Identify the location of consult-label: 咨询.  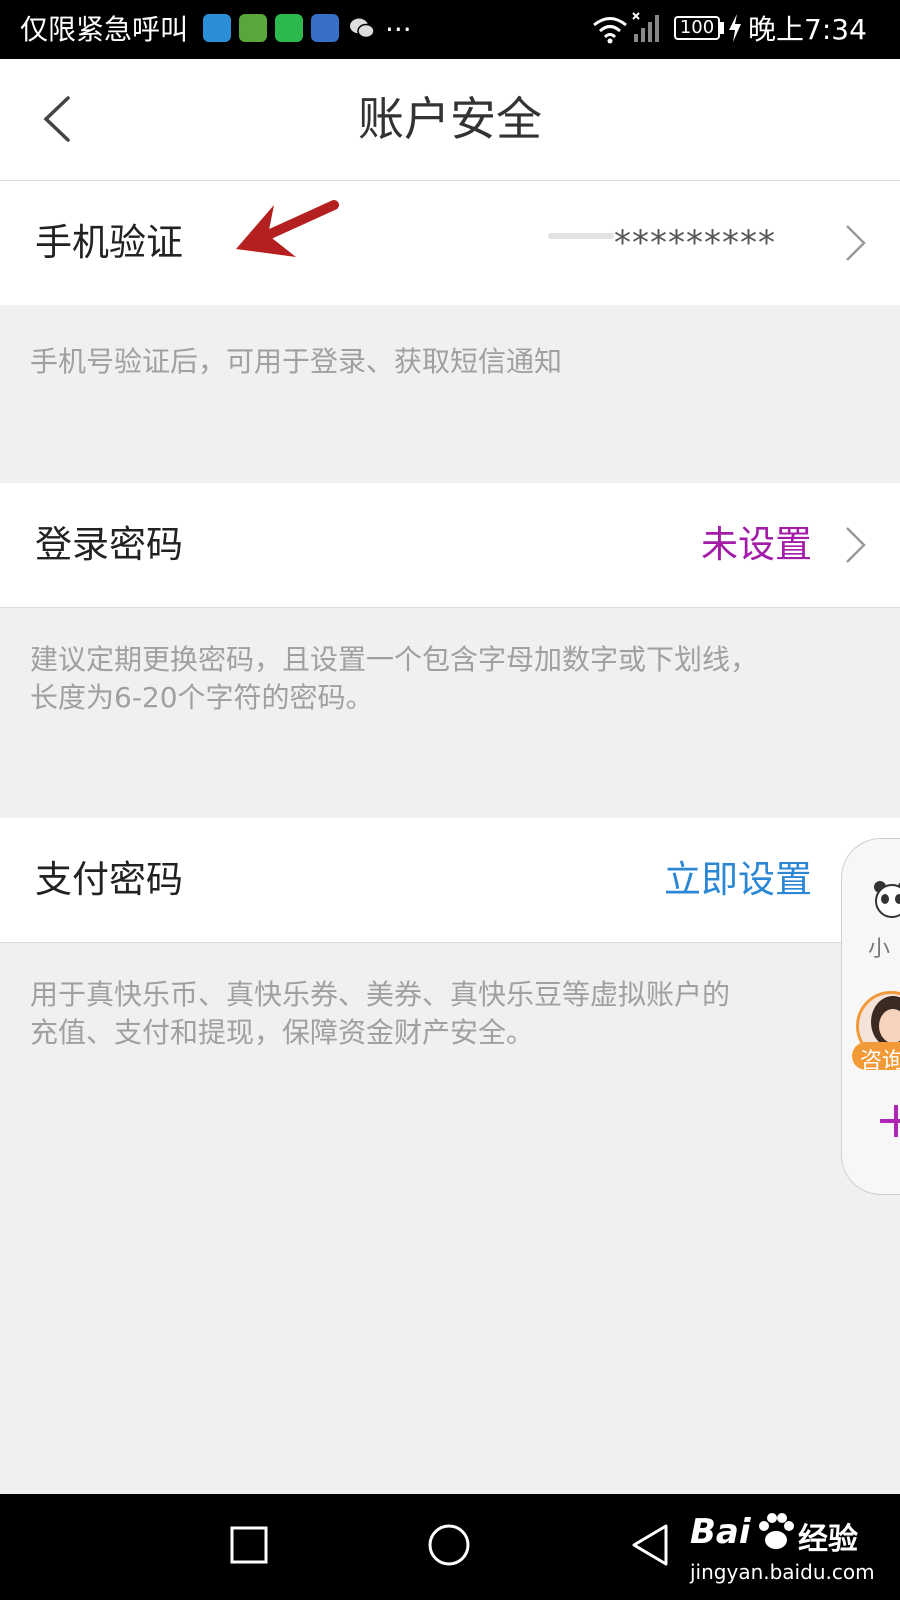
(880, 1061).